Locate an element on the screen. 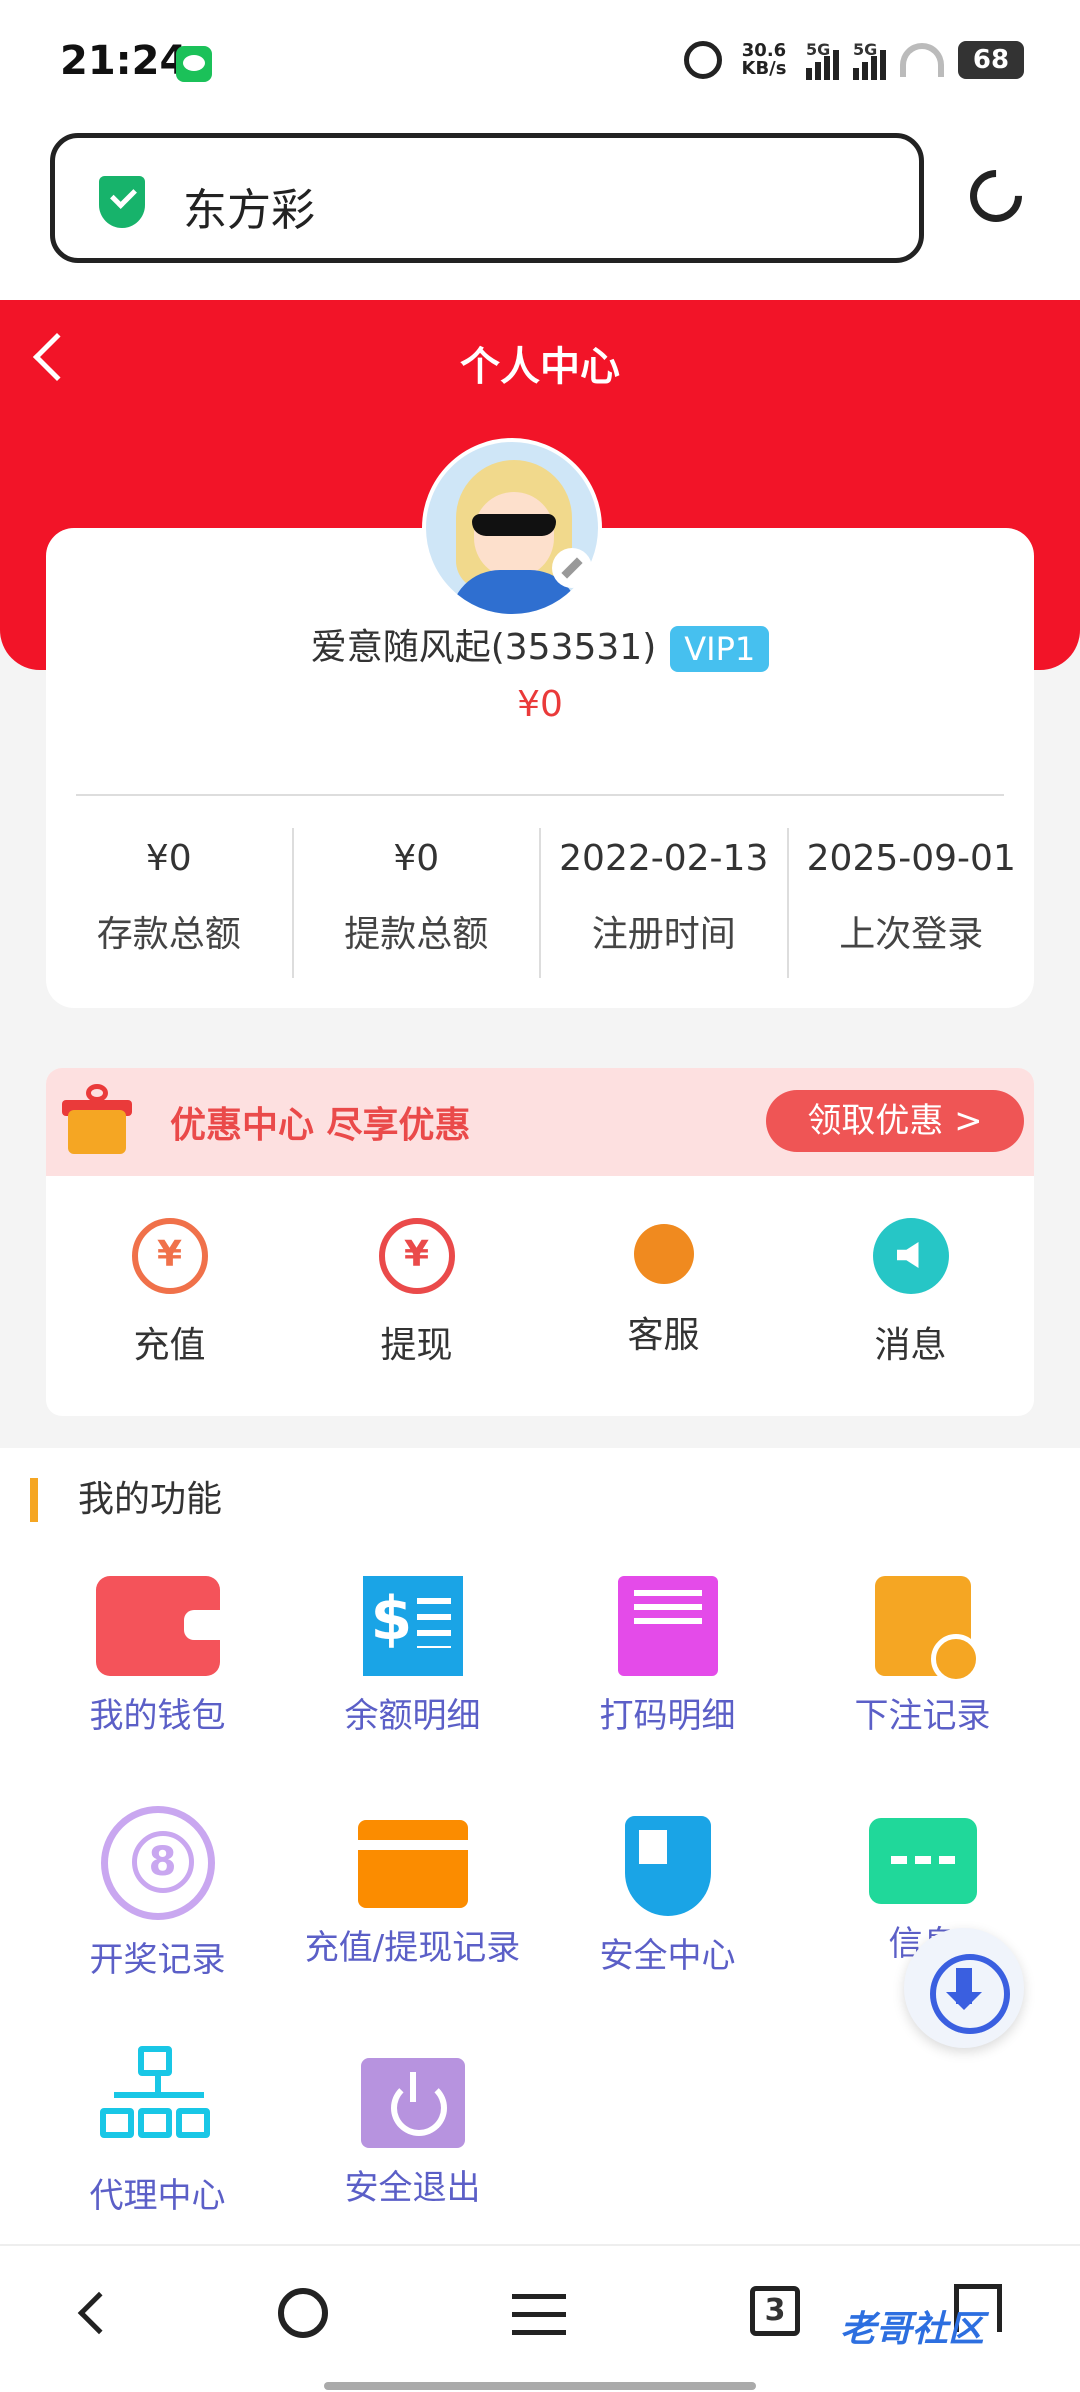  page-title: 个人中心 is located at coordinates (540, 367).